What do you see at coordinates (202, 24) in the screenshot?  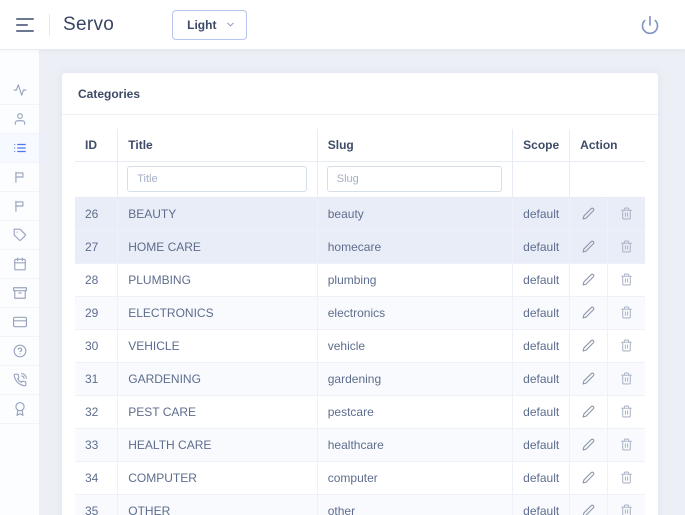 I see `theme-dropdown-value: Light` at bounding box center [202, 24].